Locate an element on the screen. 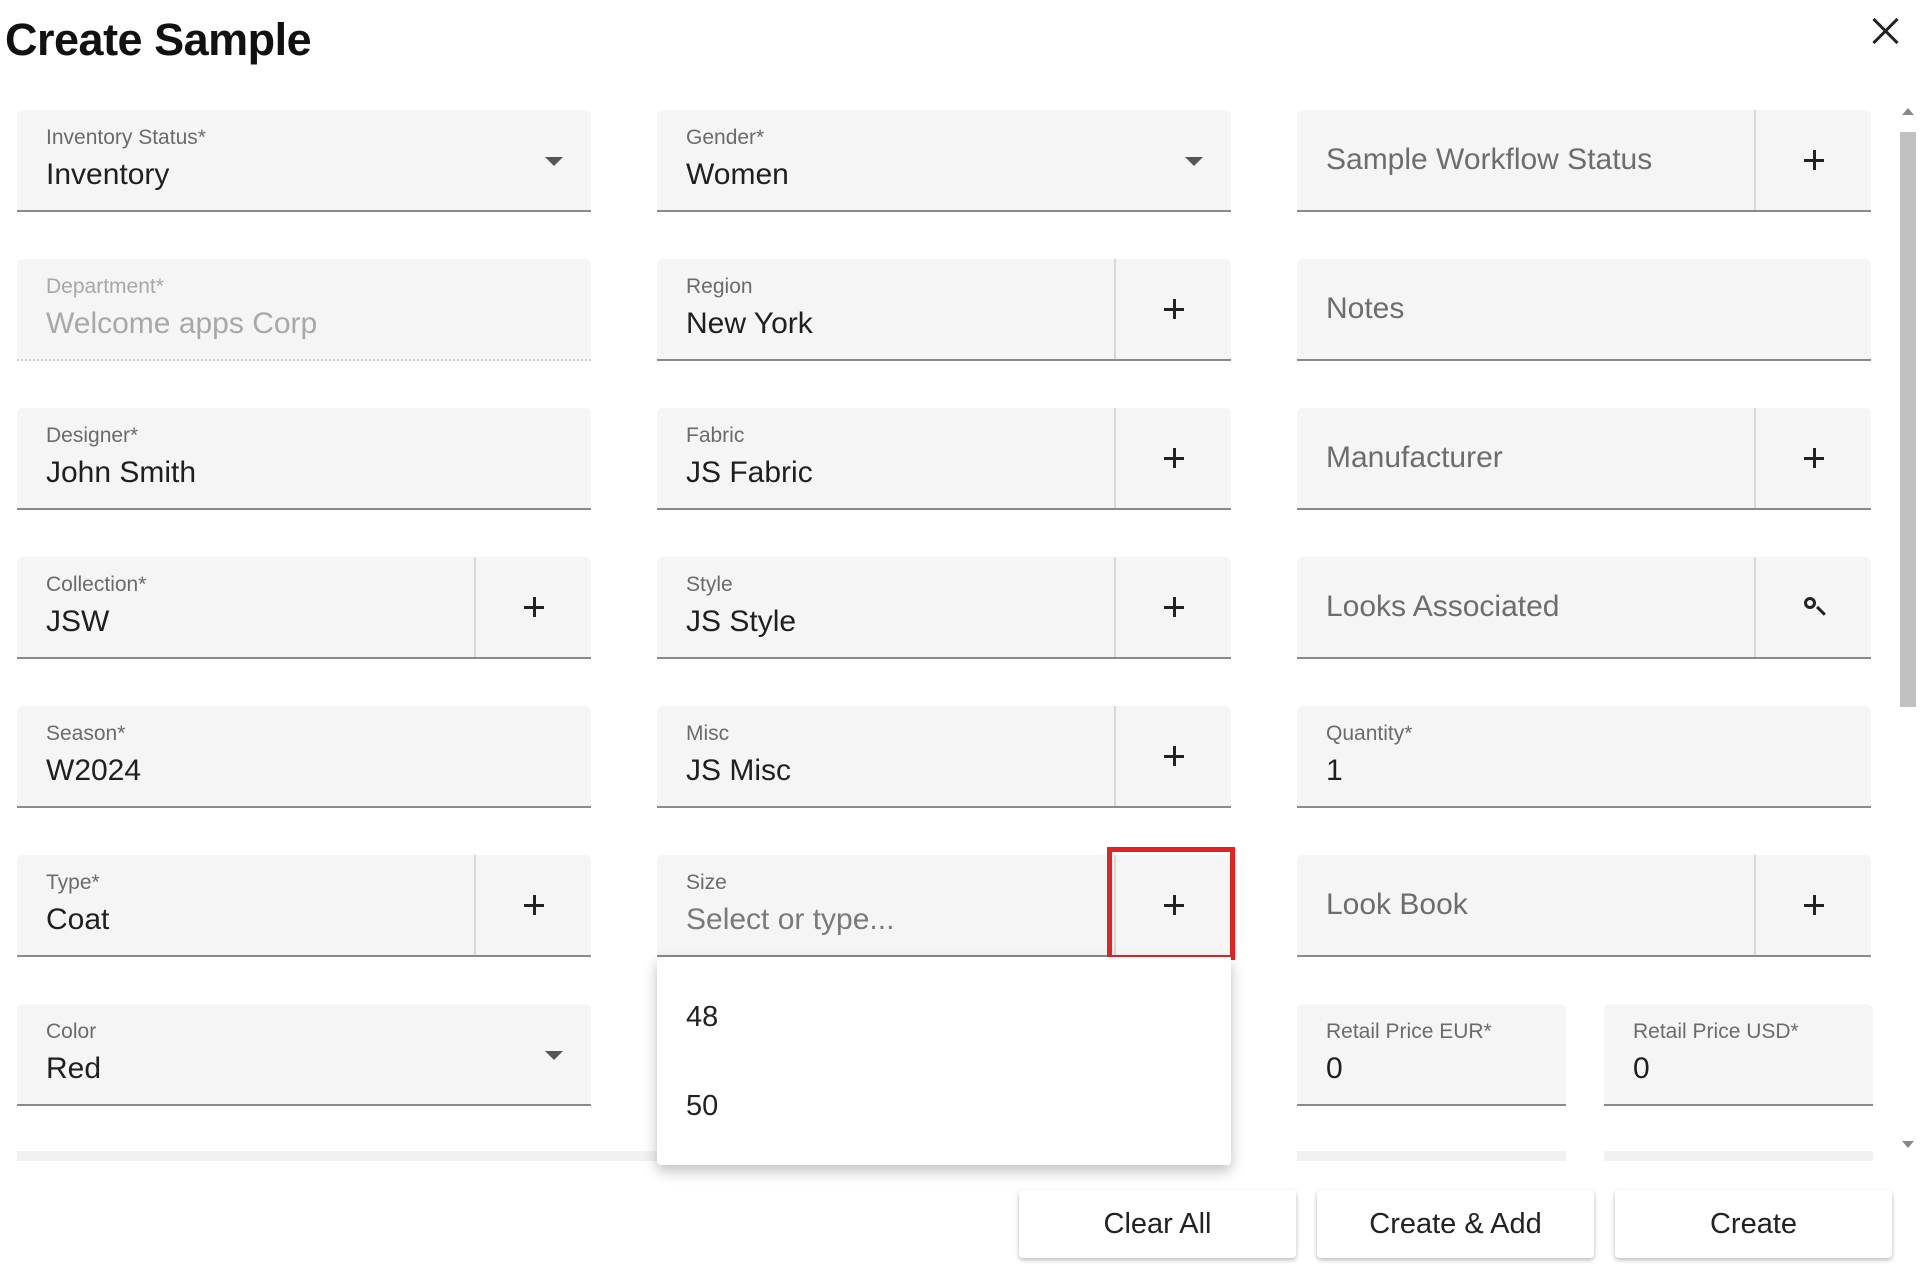 This screenshot has width=1920, height=1269. add-type-button is located at coordinates (532, 905).